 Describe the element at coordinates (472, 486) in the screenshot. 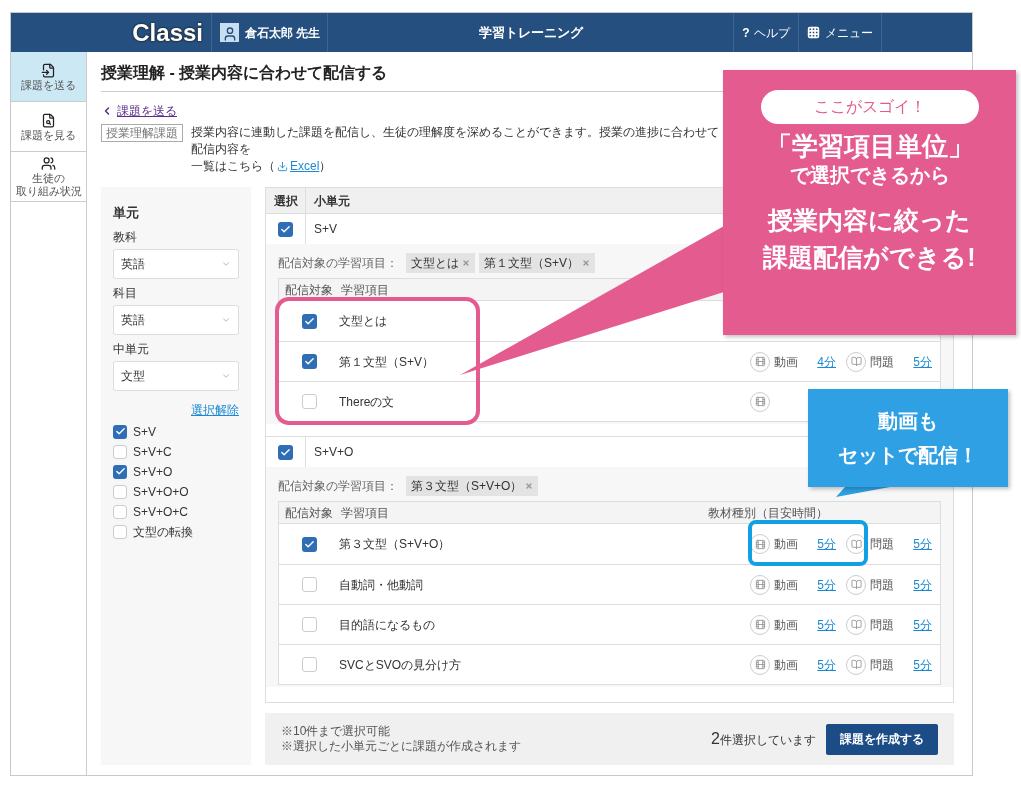

I see `item-tag: 第３文型（S+V+O）` at that location.